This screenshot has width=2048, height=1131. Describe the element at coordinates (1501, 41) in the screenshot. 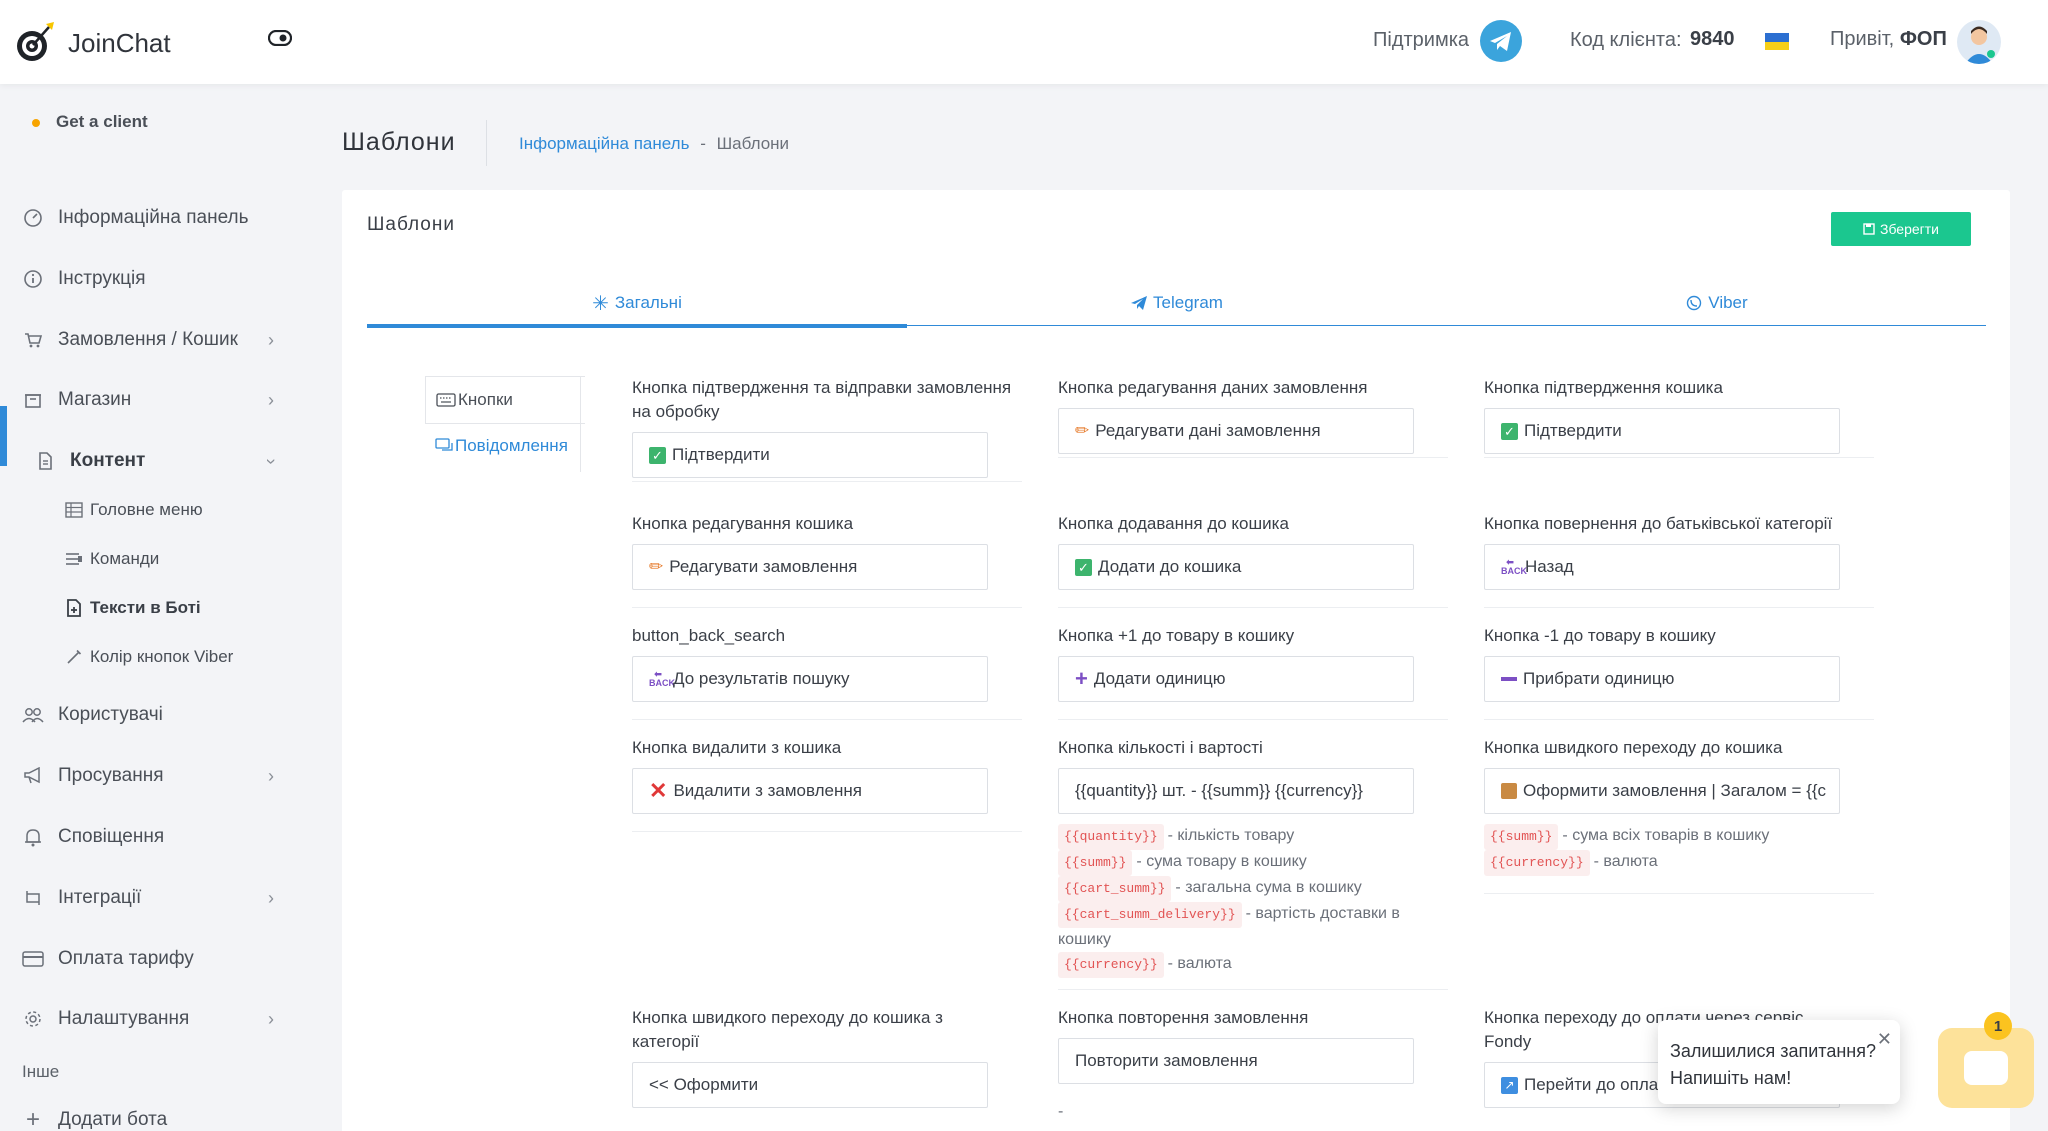

I see `telegram-support-icon` at that location.